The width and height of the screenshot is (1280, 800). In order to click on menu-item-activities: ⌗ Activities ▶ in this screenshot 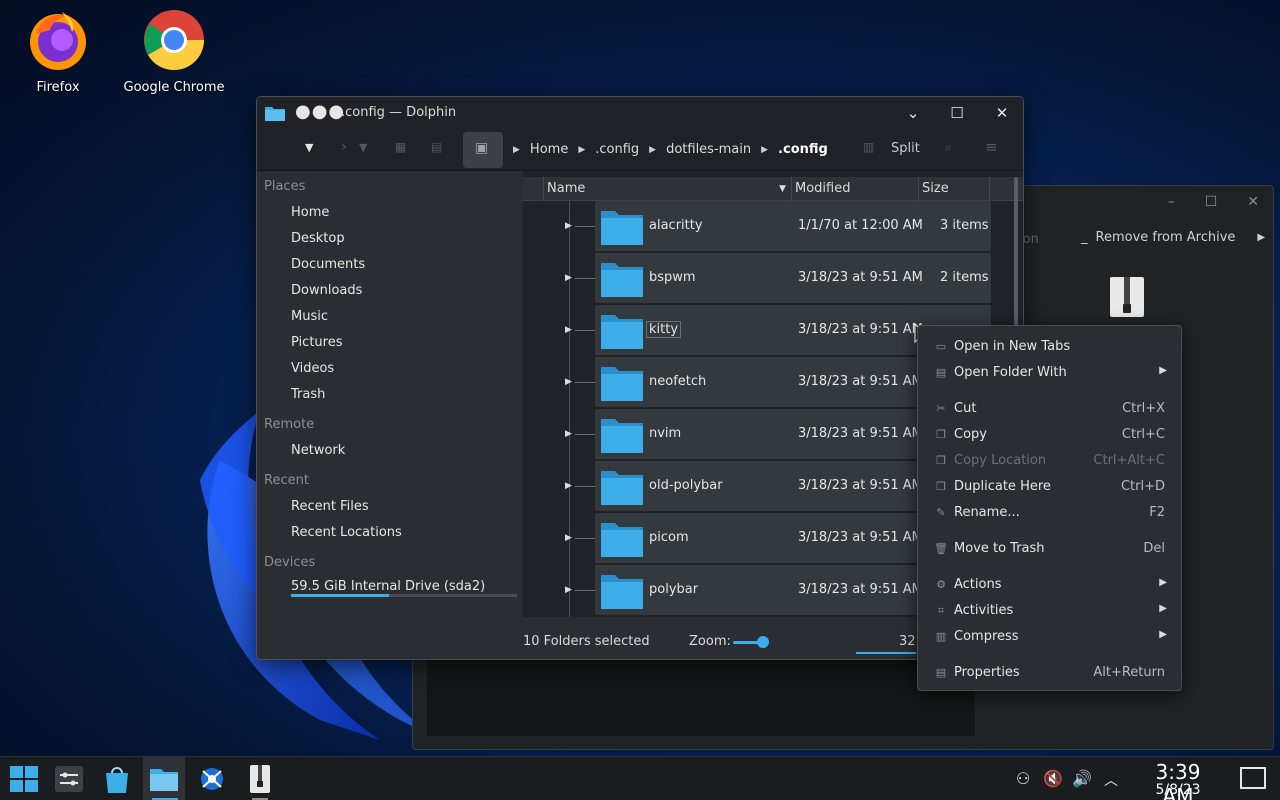, I will do `click(1049, 611)`.